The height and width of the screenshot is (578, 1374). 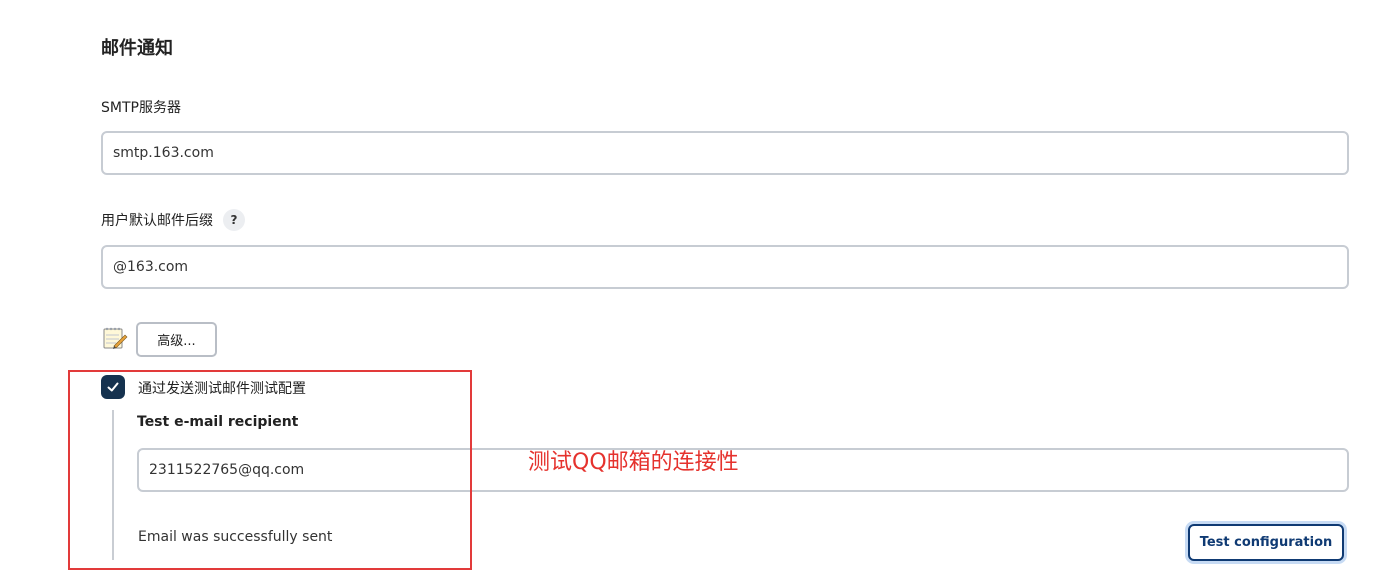 I want to click on notepad-icon, so click(x=115, y=338).